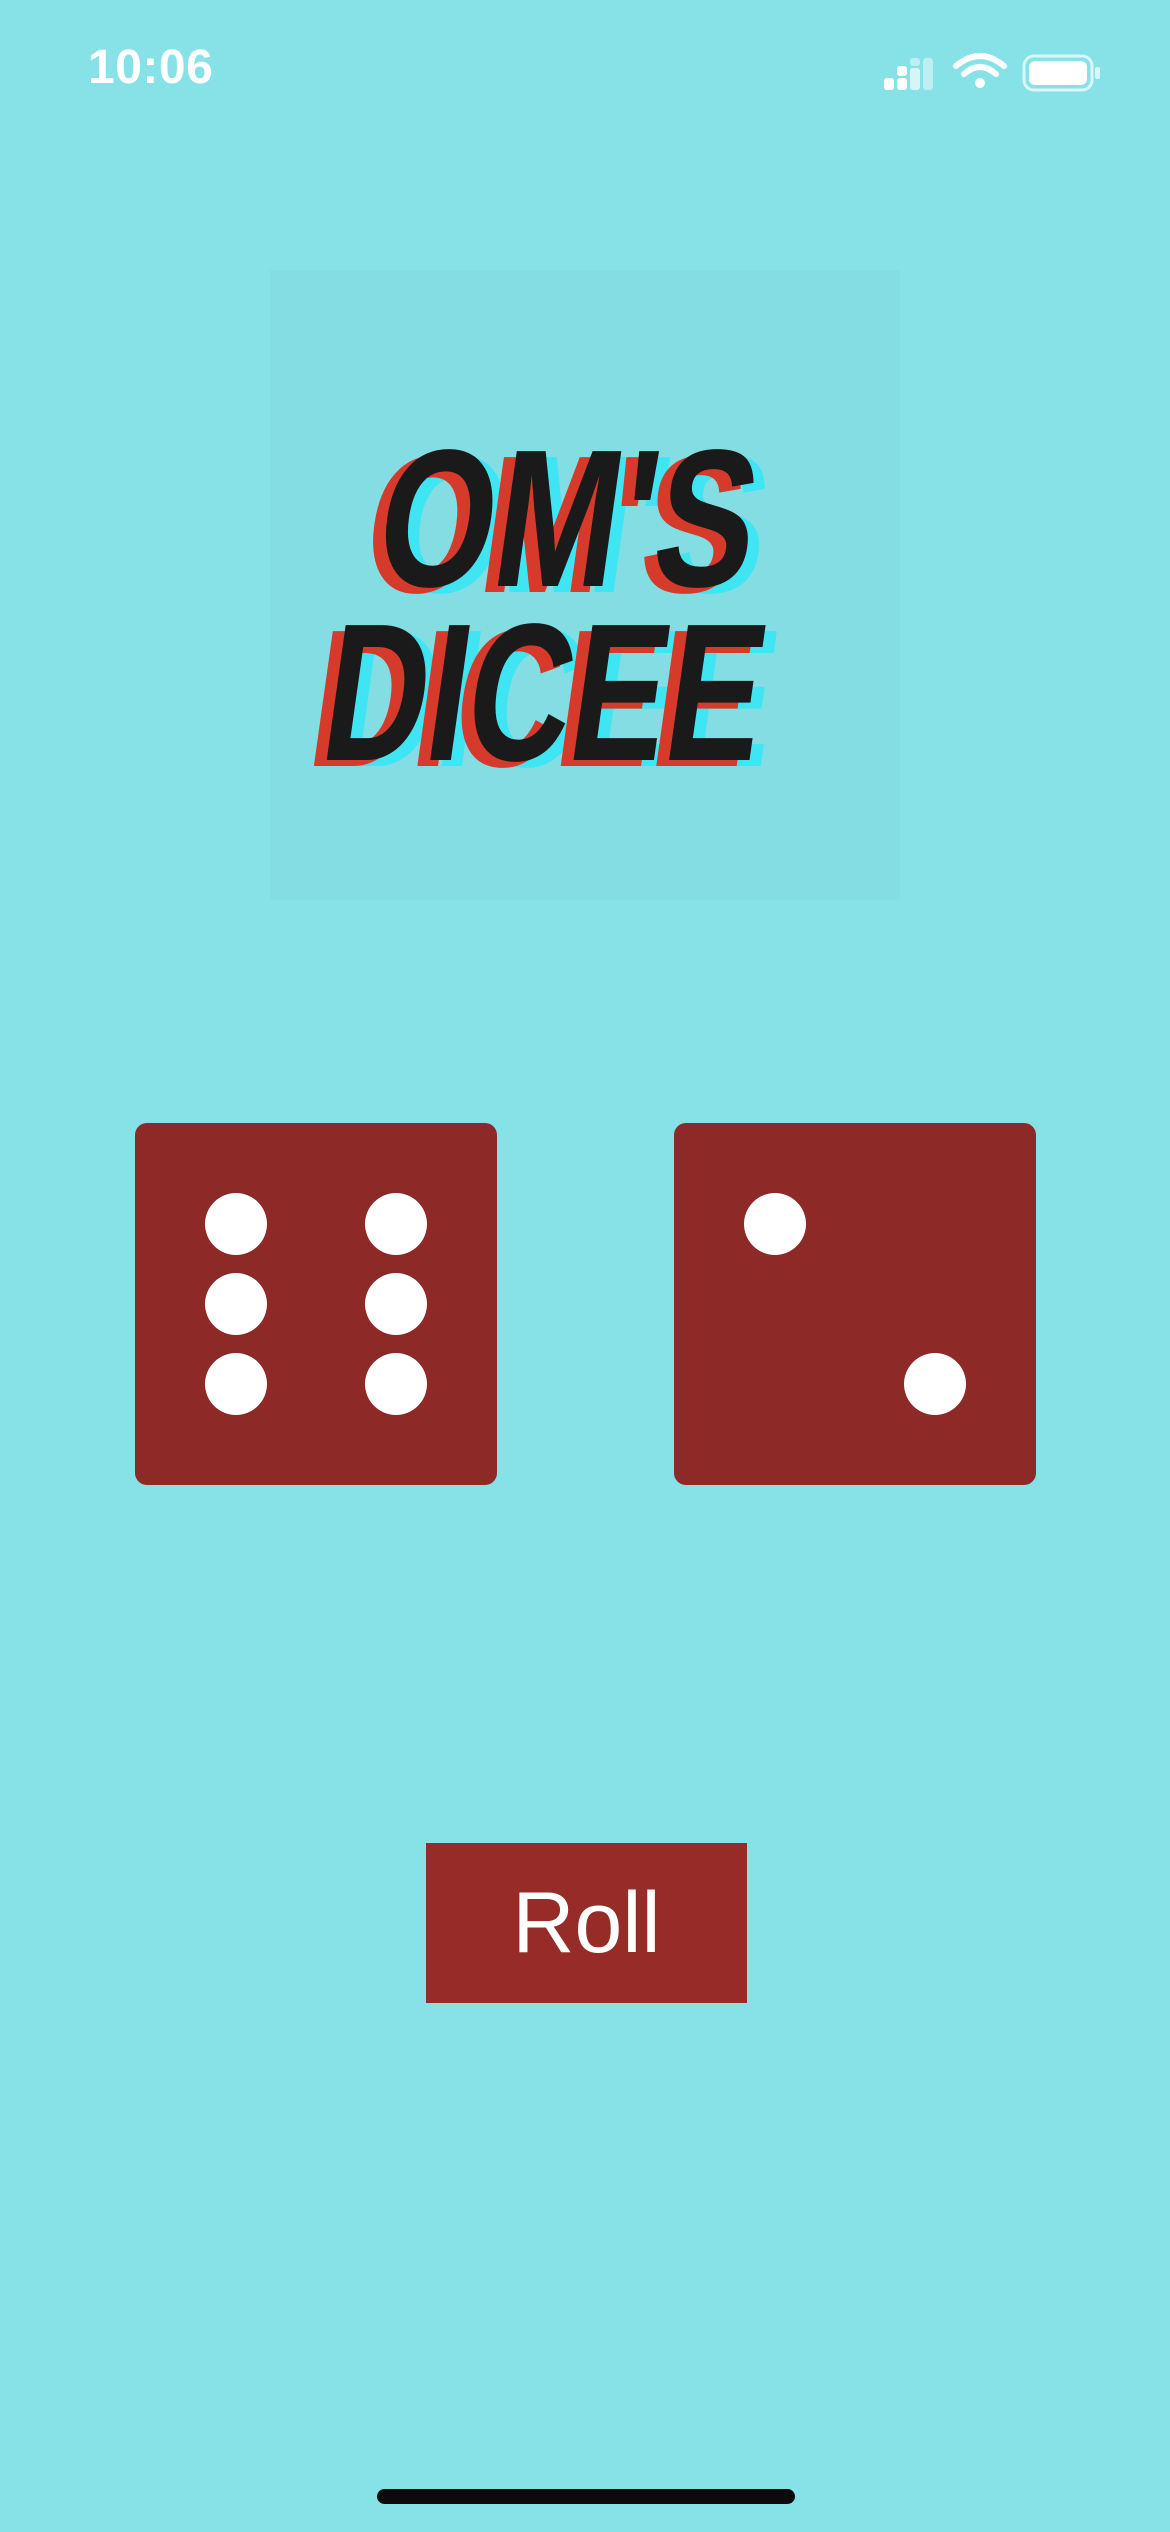  I want to click on wifi-icon, so click(980, 70).